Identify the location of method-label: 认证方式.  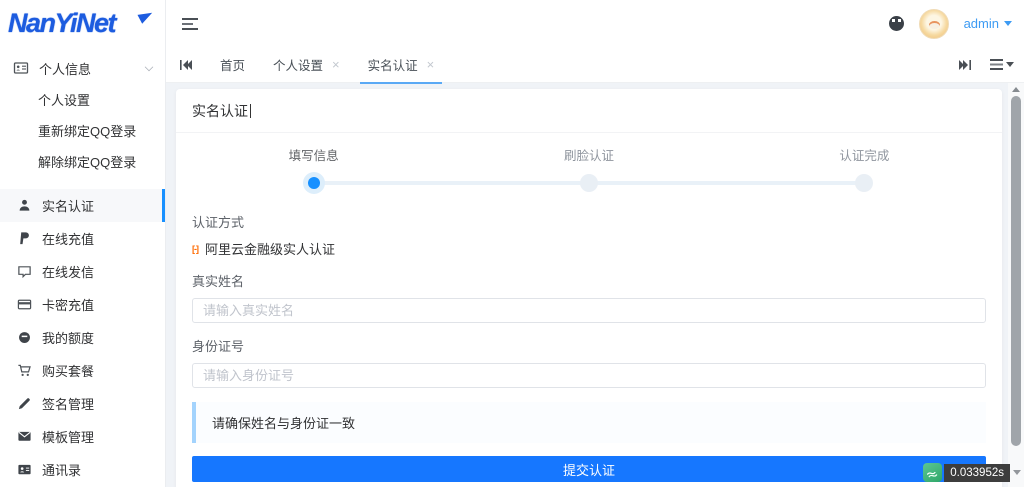
(218, 222).